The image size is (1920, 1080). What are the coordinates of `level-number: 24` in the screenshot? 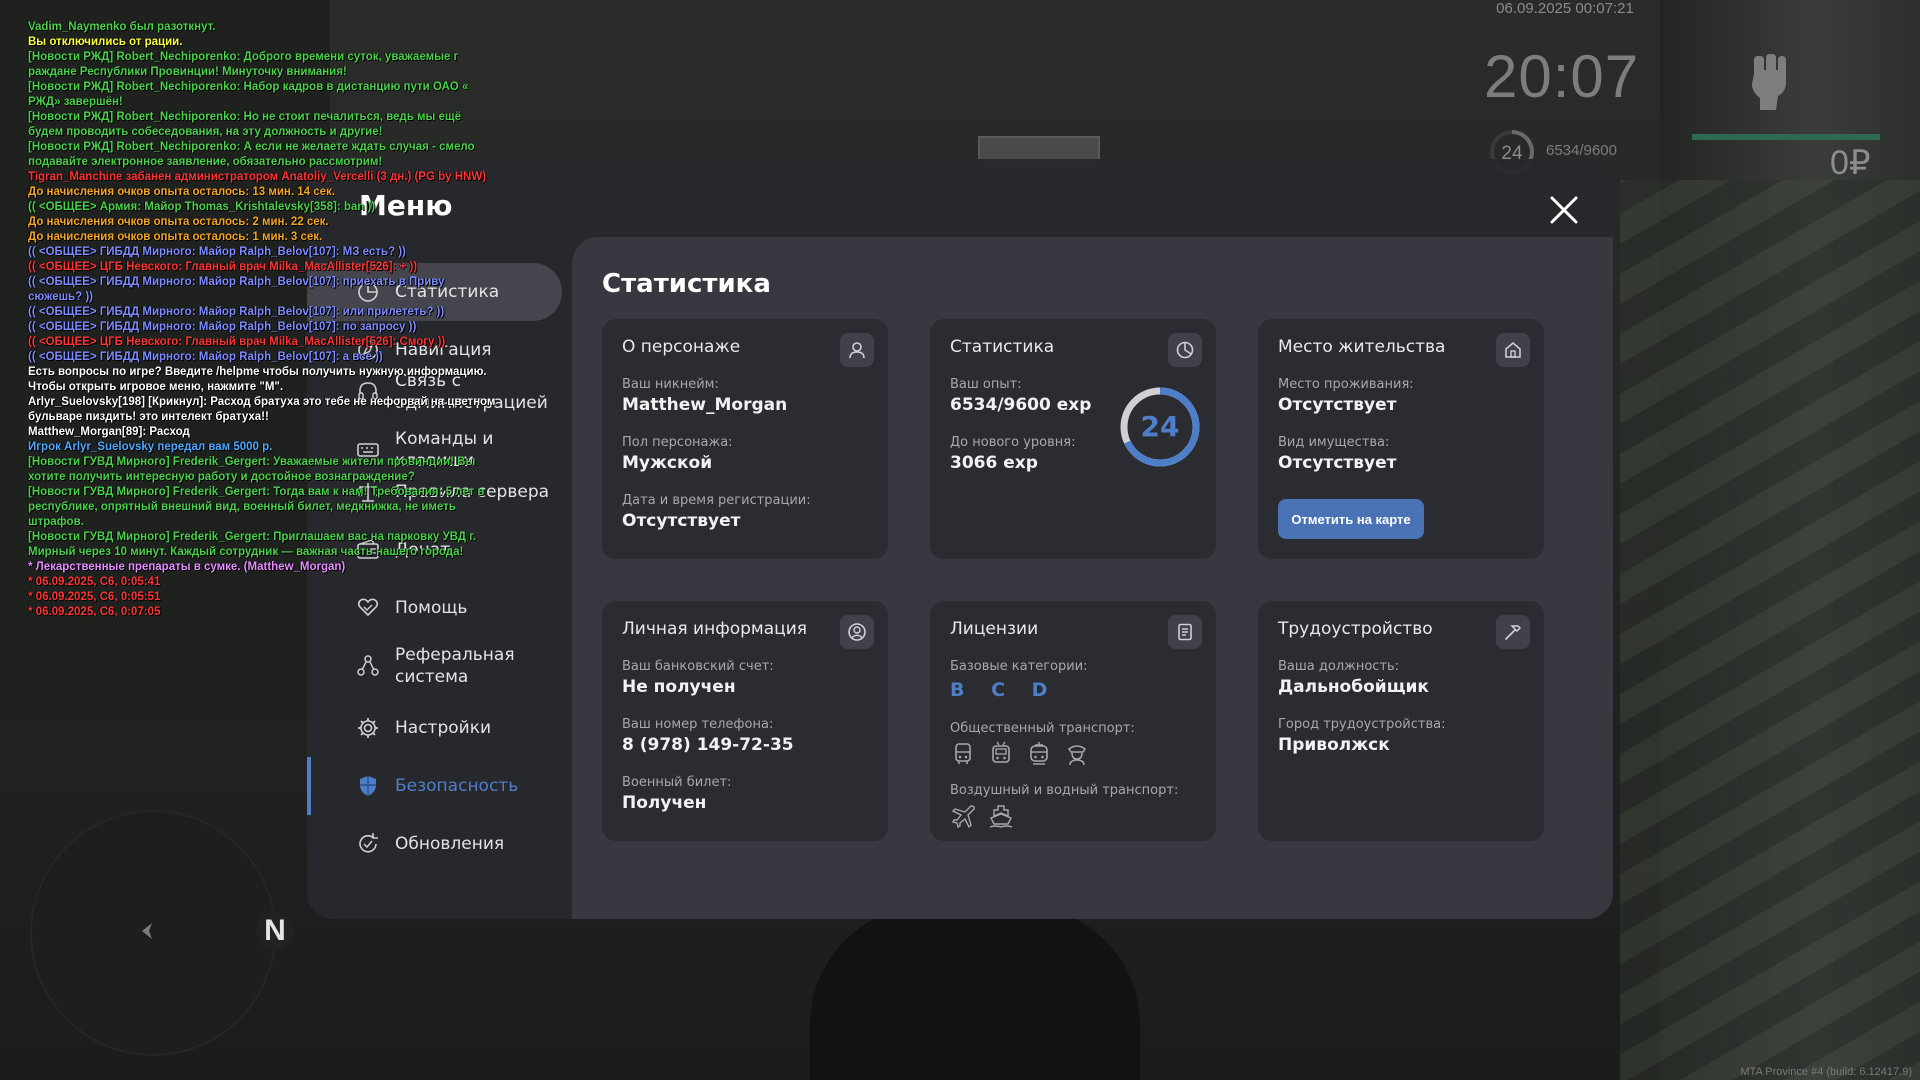 It's located at (1160, 426).